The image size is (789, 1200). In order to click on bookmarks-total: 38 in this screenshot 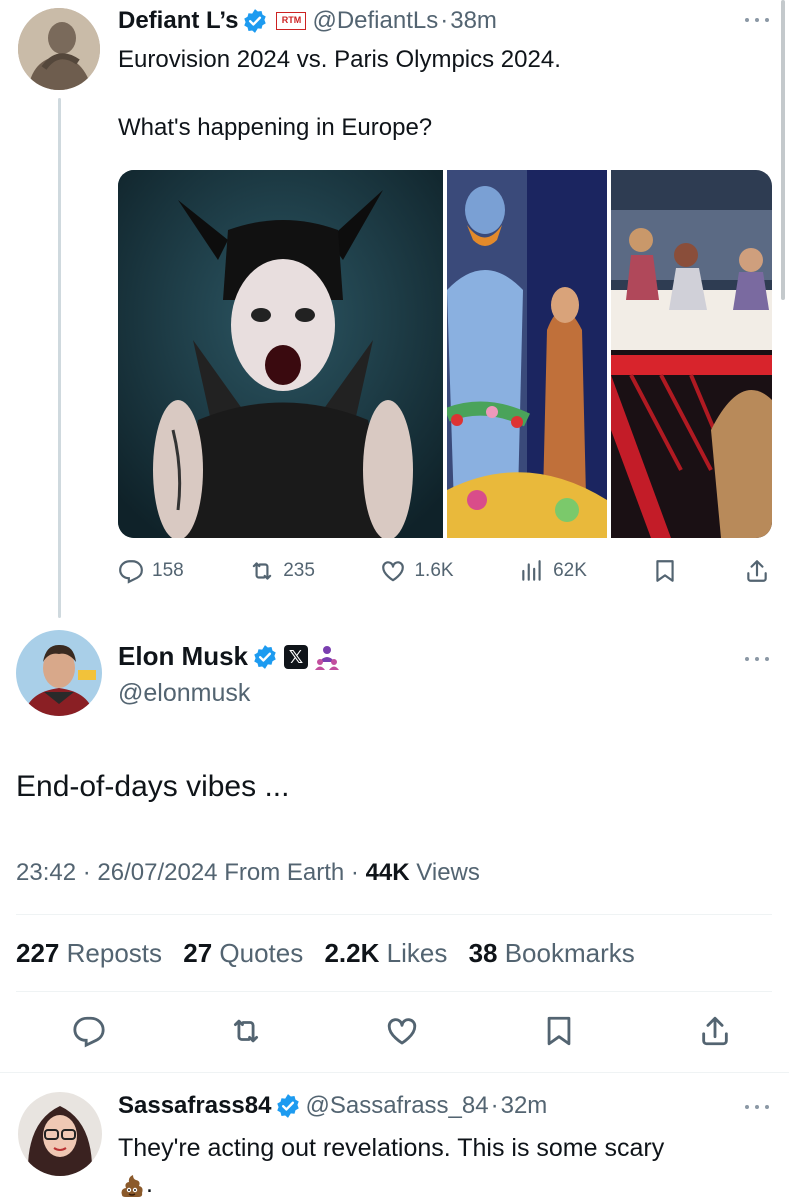, I will do `click(483, 953)`.